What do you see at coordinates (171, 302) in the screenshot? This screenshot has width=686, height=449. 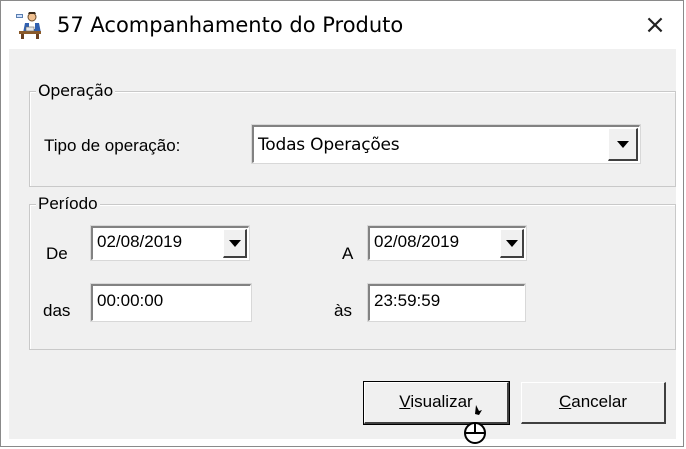 I see `das-time-input: 00:00:00` at bounding box center [171, 302].